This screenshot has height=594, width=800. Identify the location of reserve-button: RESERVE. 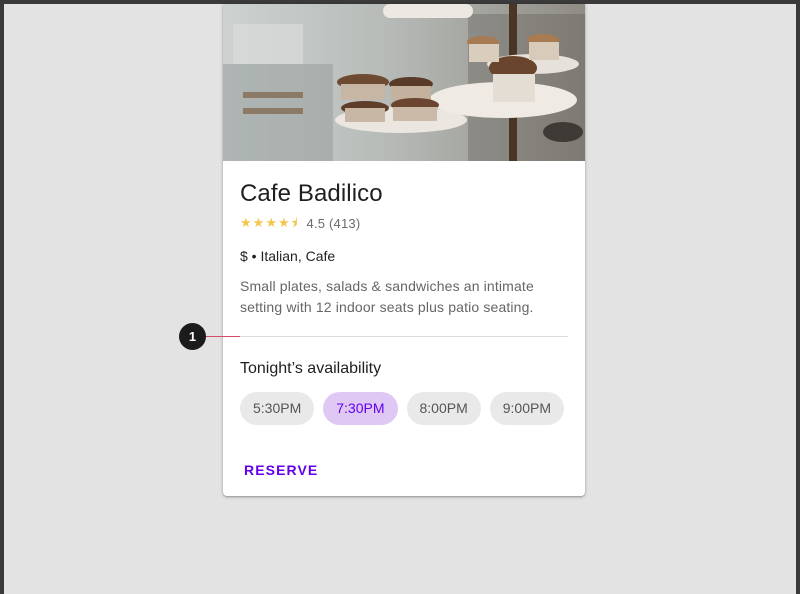
(281, 470).